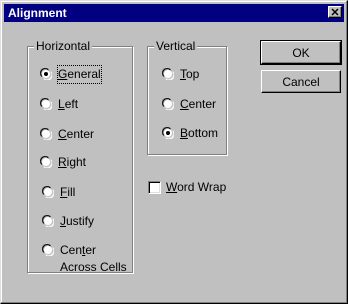 This screenshot has width=348, height=304. What do you see at coordinates (93, 267) in the screenshot?
I see `center-across-cells-line2: Across Cells` at bounding box center [93, 267].